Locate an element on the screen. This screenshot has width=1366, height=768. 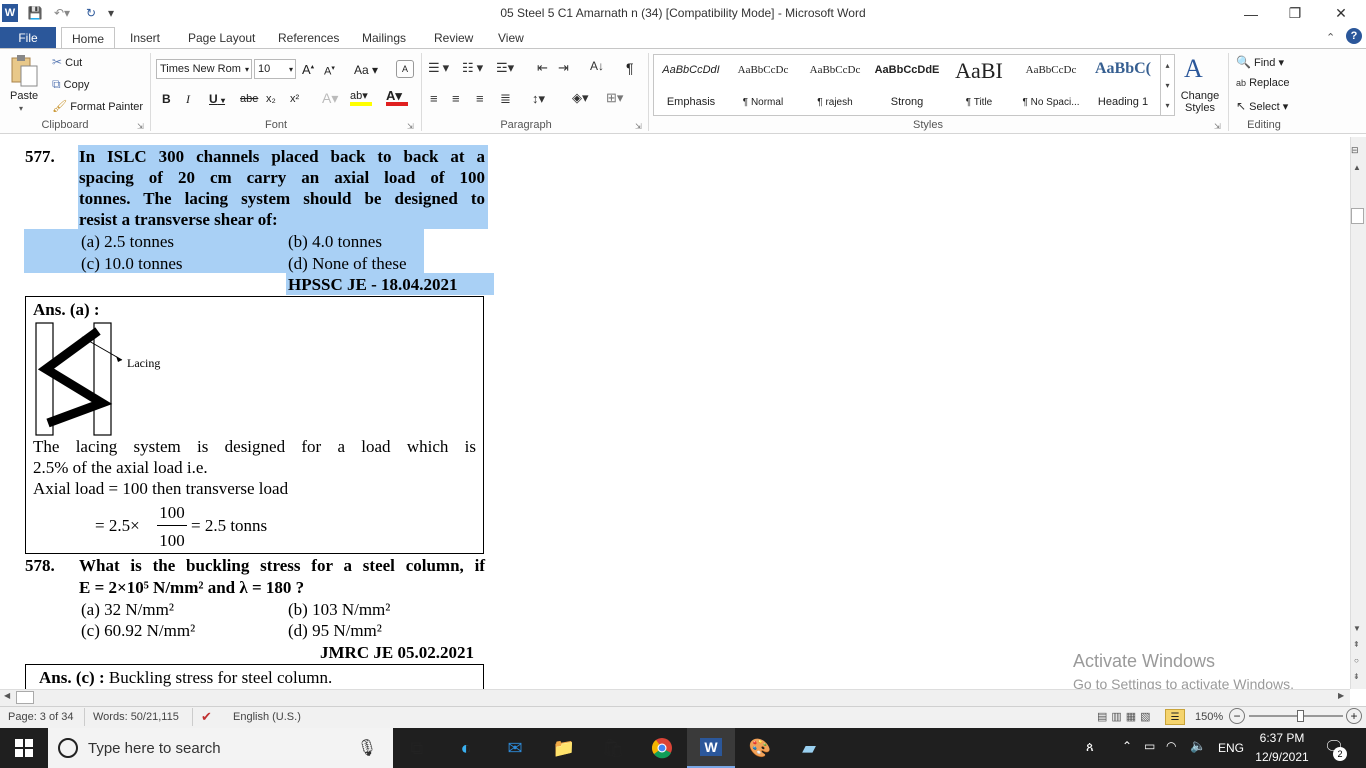
tab-insert: Insert is located at coordinates (145, 38).